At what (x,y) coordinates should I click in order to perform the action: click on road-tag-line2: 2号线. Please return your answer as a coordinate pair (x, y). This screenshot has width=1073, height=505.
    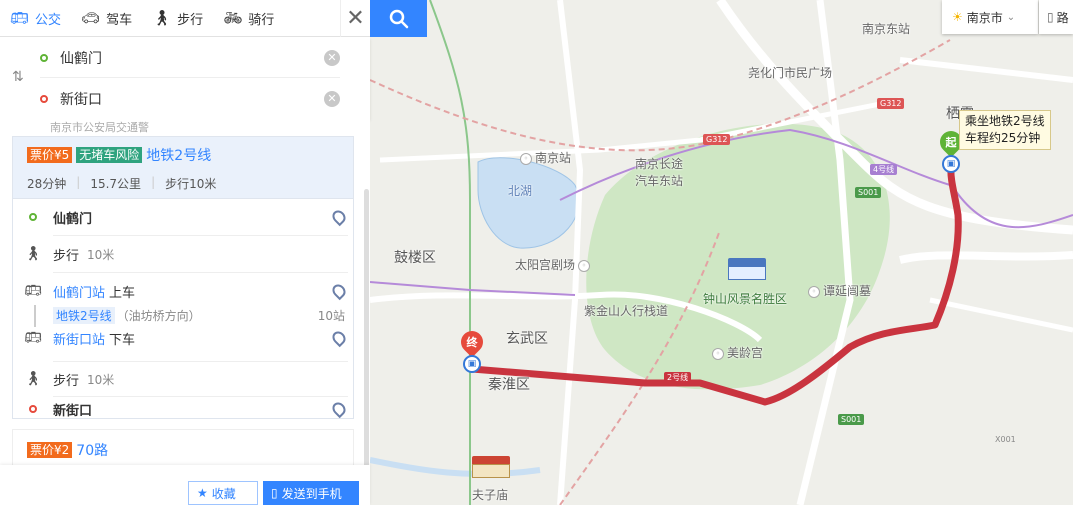
    Looking at the image, I should click on (678, 377).